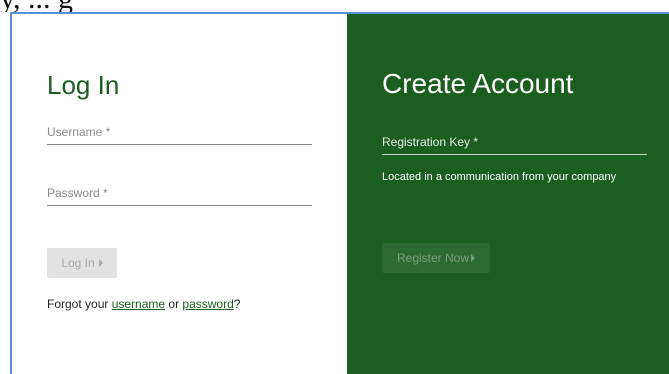 Image resolution: width=669 pixels, height=374 pixels. I want to click on registration-key-input, so click(514, 142).